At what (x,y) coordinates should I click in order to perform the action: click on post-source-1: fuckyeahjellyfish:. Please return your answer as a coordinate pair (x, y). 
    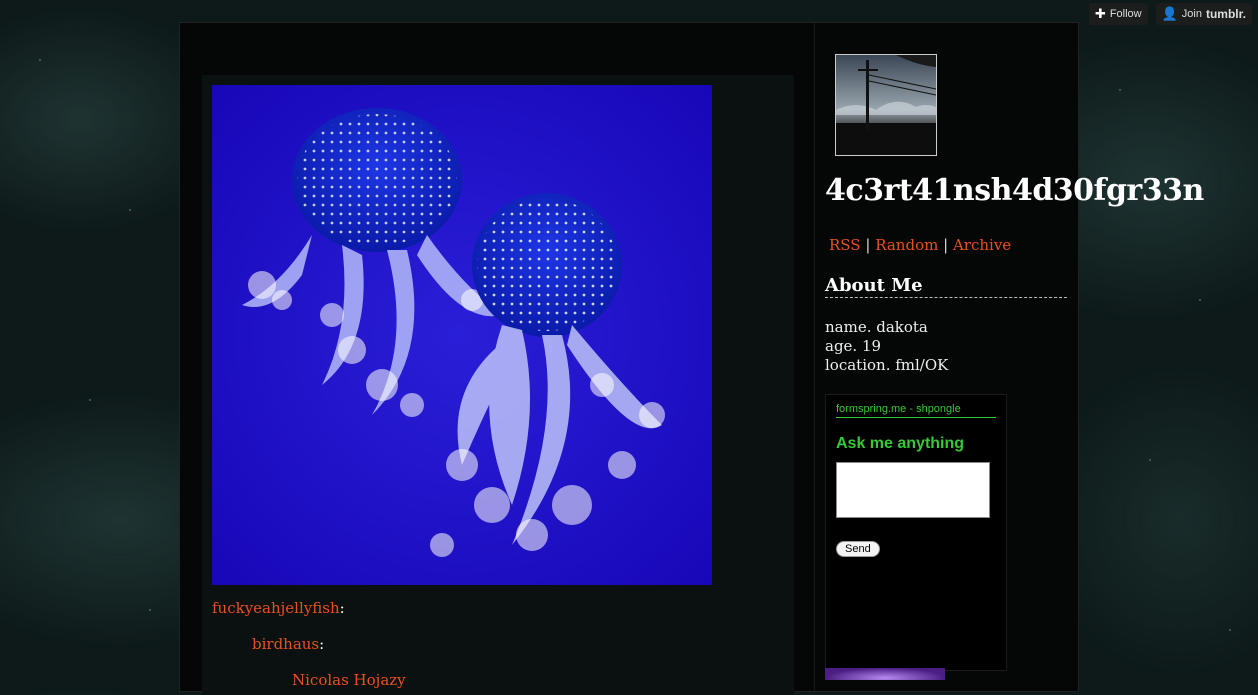
    Looking at the image, I should click on (278, 608).